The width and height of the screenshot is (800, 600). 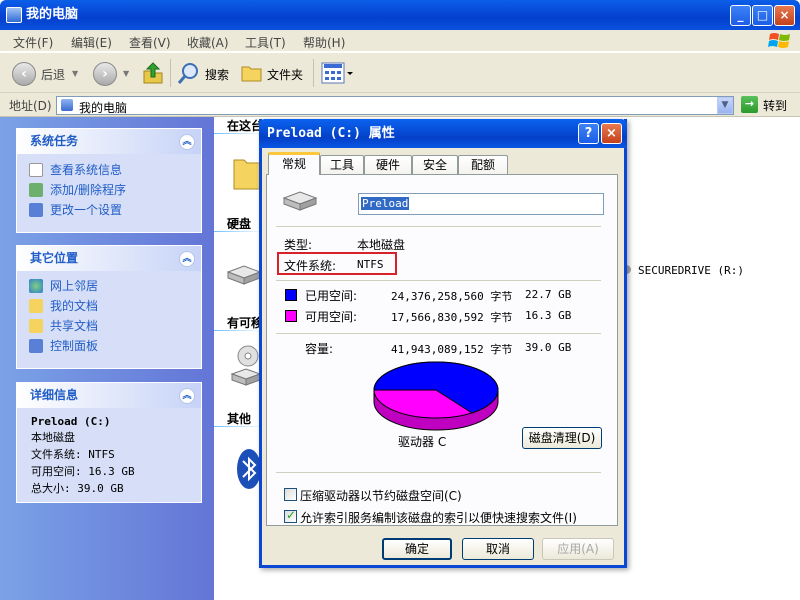 I want to click on views-icon, so click(x=338, y=73).